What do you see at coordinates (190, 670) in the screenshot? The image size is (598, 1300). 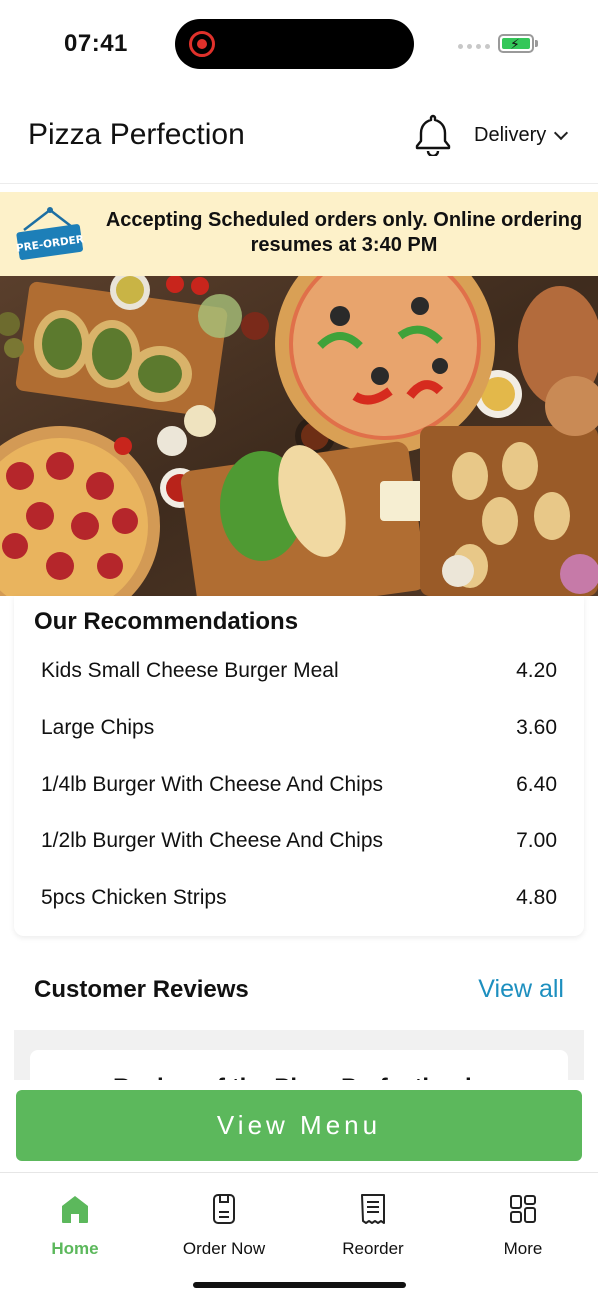 I see `item-name: Kids Small Cheese Burger Meal` at bounding box center [190, 670].